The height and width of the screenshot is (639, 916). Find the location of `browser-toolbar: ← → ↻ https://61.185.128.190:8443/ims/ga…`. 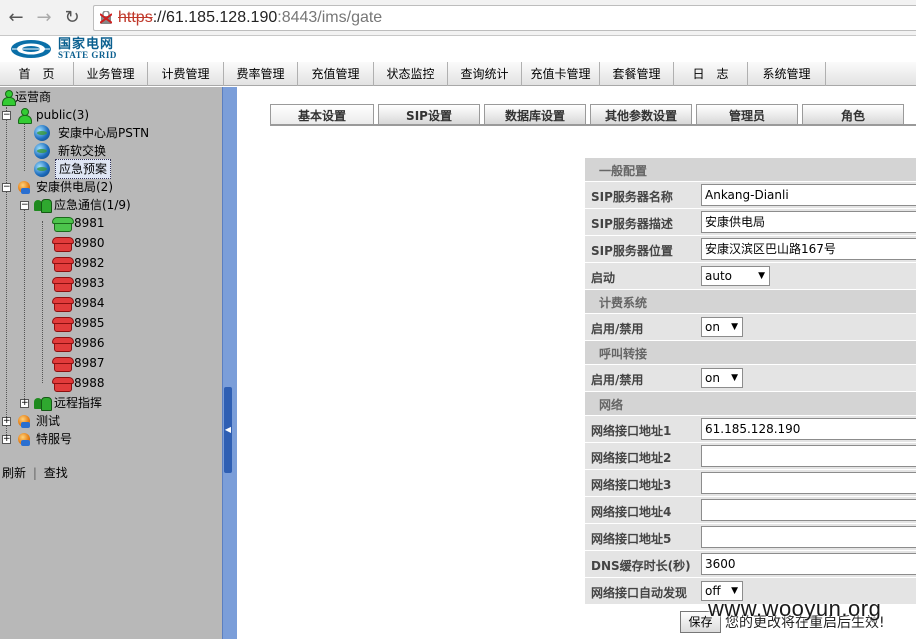

browser-toolbar: ← → ↻ https://61.185.128.190:8443/ims/ga… is located at coordinates (458, 18).